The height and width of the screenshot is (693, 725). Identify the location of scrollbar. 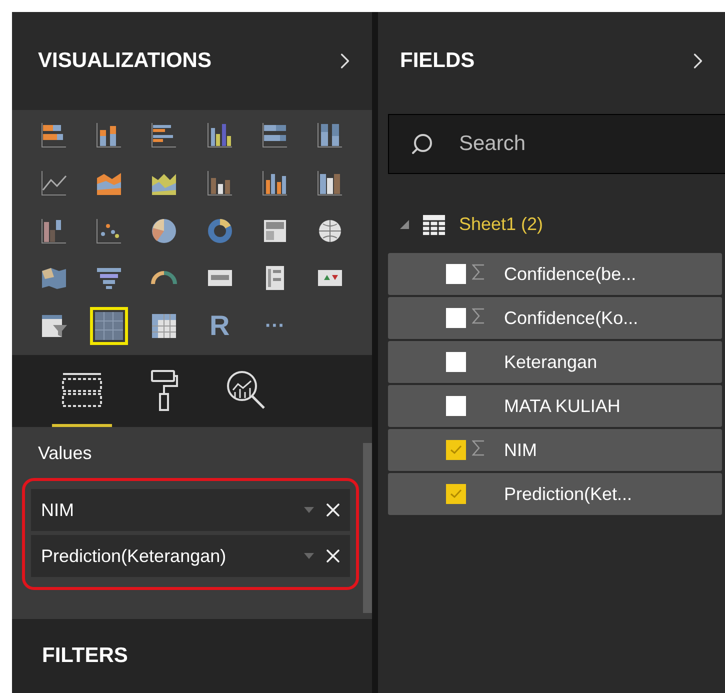
(367, 528).